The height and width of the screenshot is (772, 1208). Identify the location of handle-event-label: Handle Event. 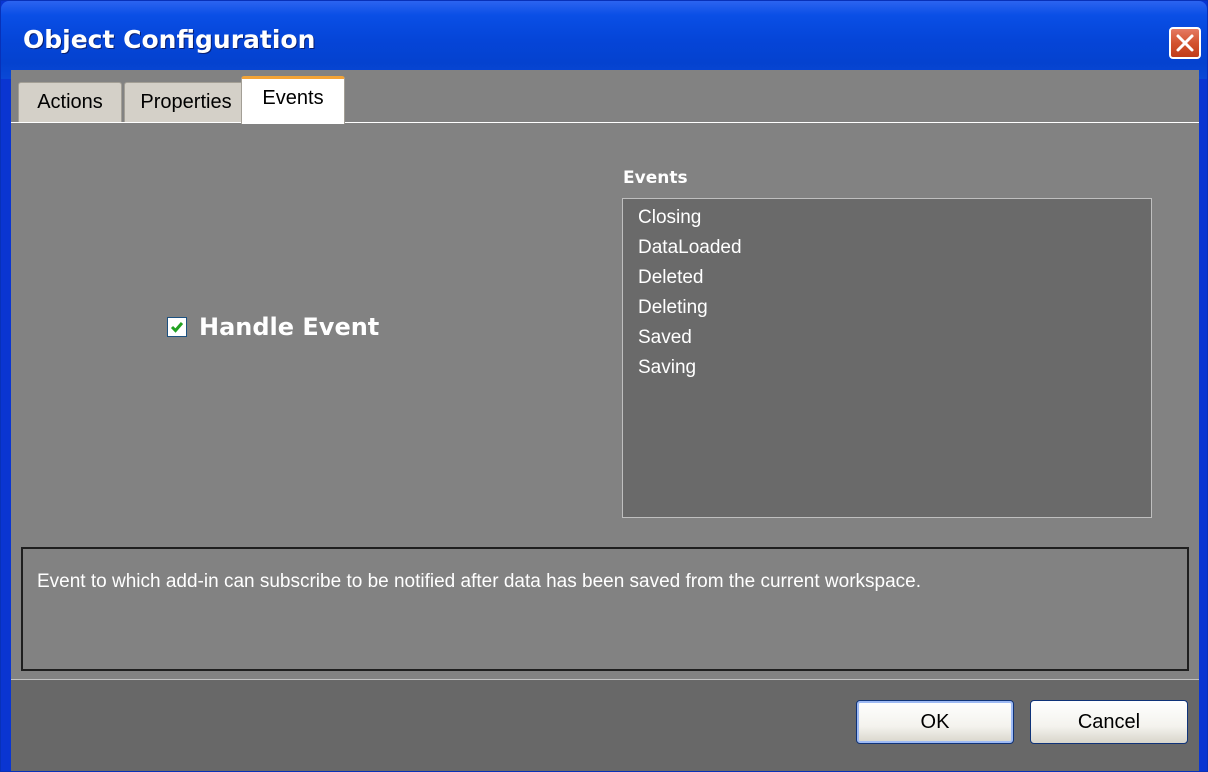
(289, 327).